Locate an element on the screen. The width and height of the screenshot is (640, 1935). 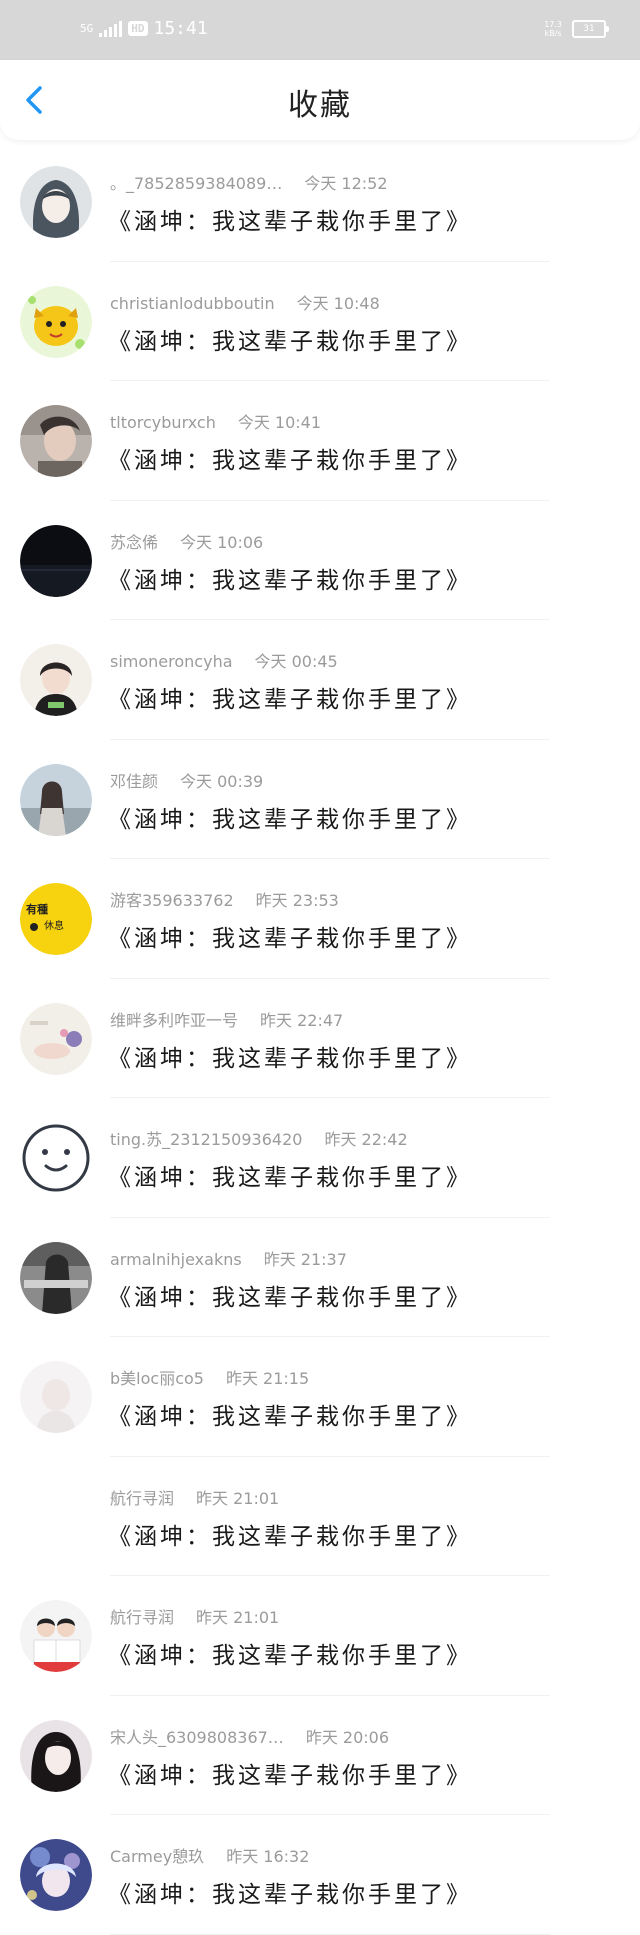
timestamp: 昨天 20:06 is located at coordinates (347, 1737).